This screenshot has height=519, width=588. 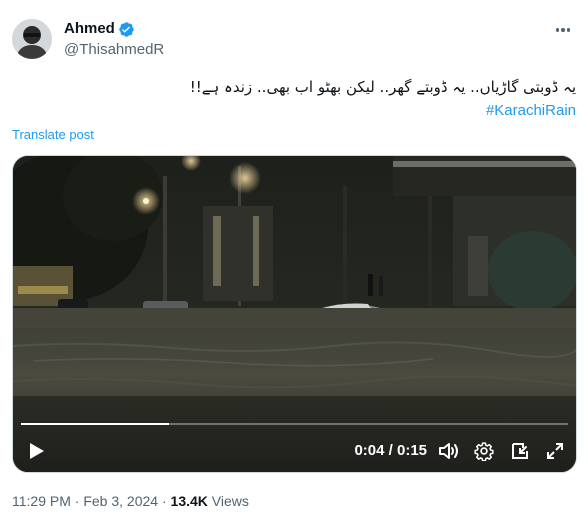 I want to click on fullscreen-icon, so click(x=555, y=451).